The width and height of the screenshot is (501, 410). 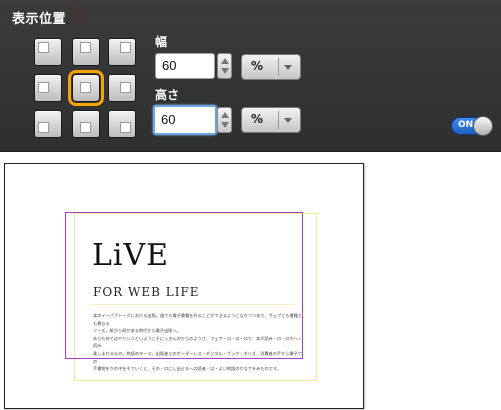 What do you see at coordinates (39, 19) in the screenshot?
I see `panel-title: 表示位置` at bounding box center [39, 19].